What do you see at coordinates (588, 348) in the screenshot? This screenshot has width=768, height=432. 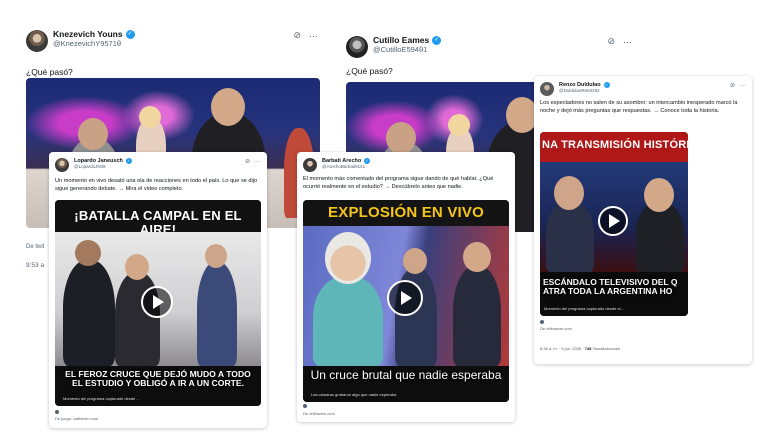 I see `view-count: 745` at bounding box center [588, 348].